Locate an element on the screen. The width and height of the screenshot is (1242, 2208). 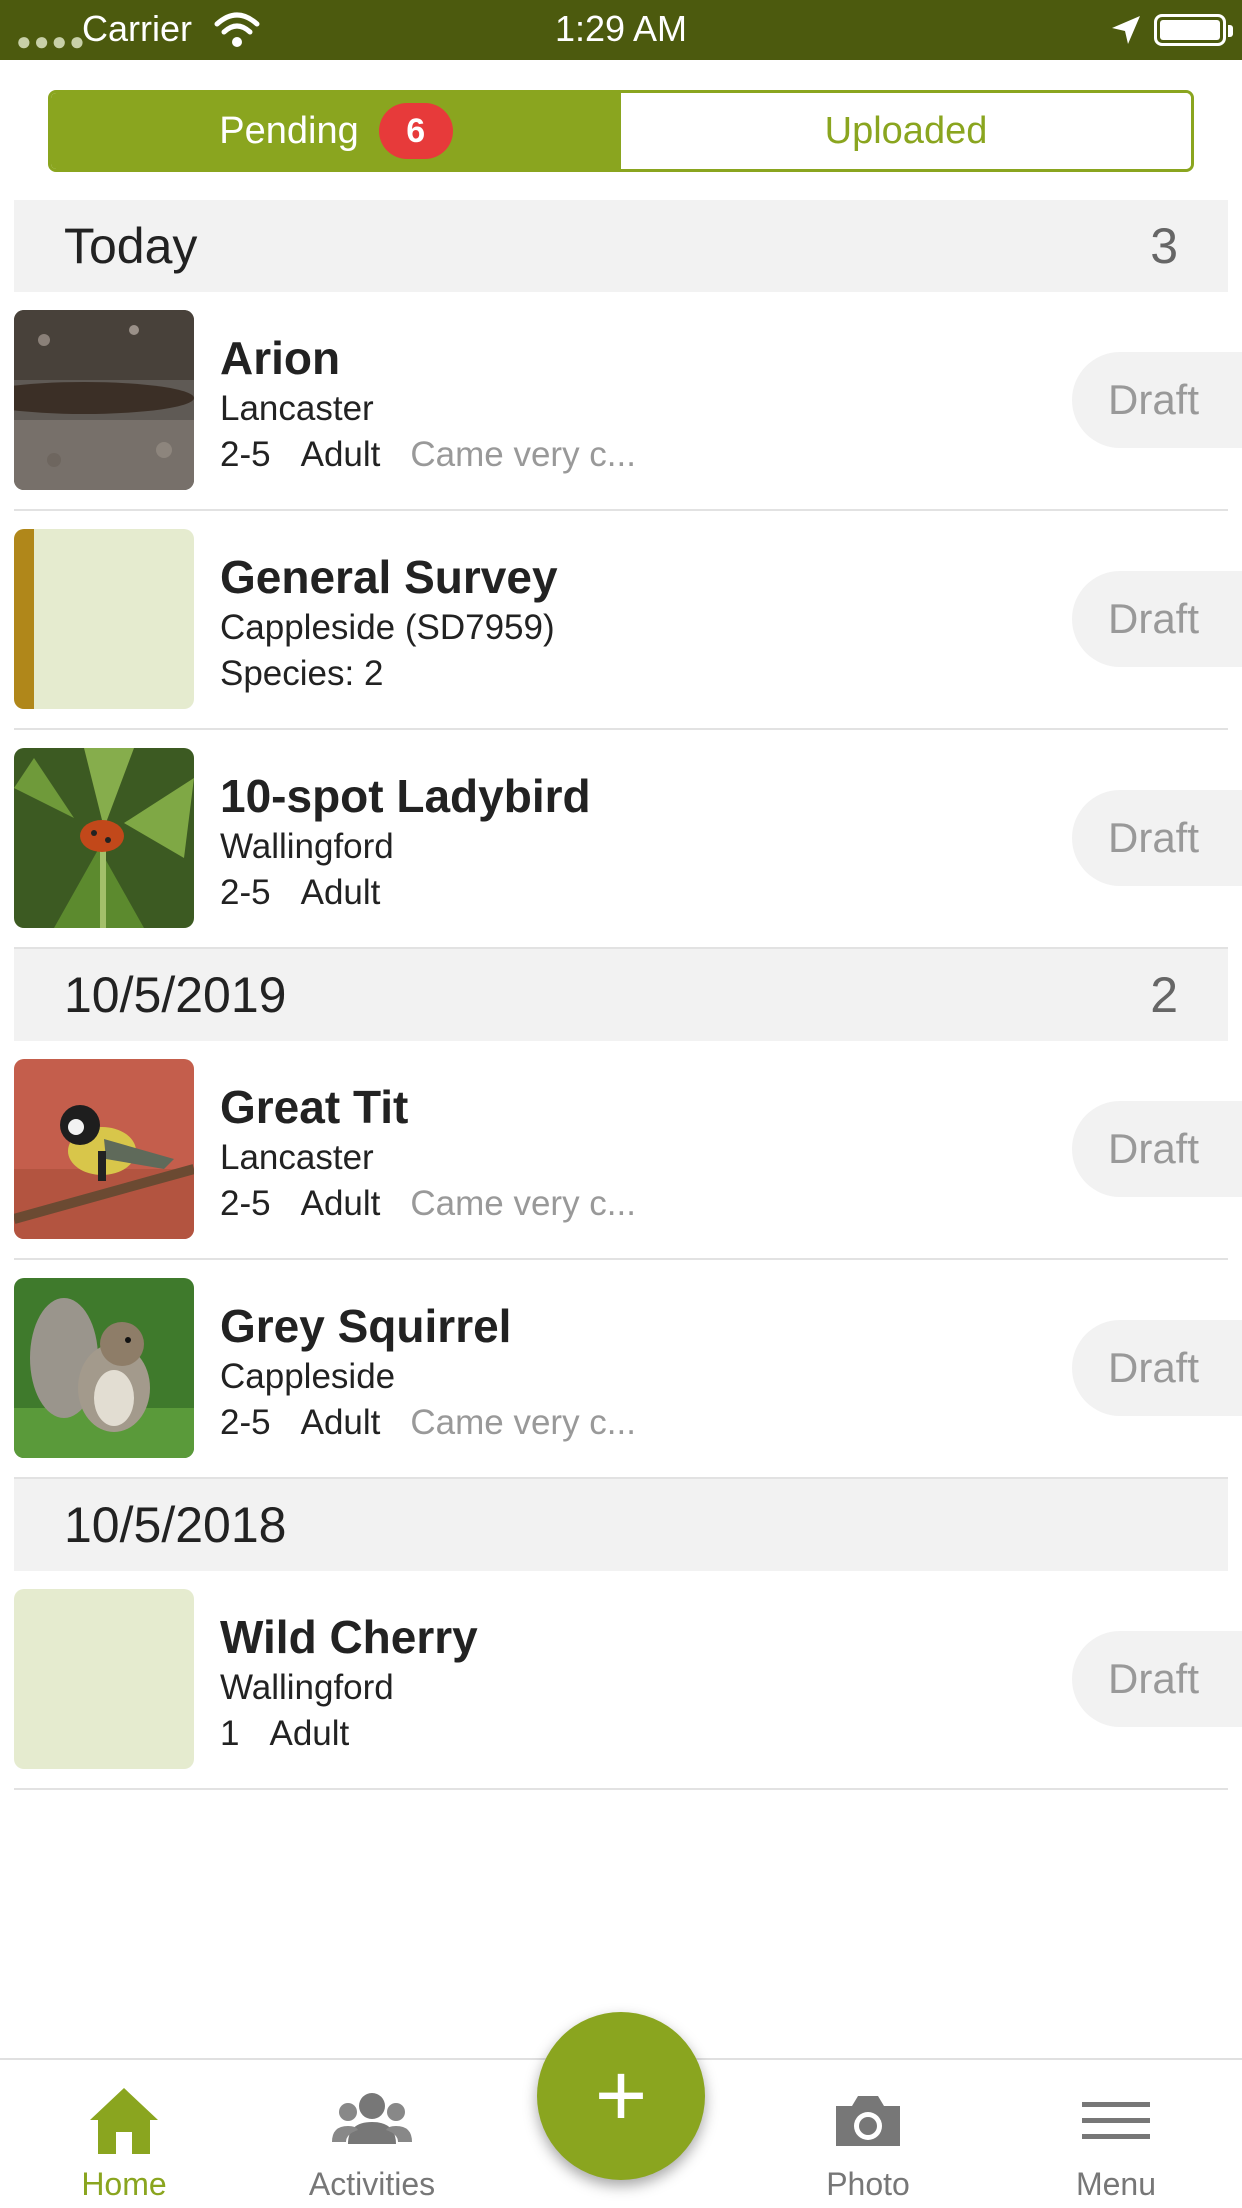
record-title: Great Tit is located at coordinates (314, 1107).